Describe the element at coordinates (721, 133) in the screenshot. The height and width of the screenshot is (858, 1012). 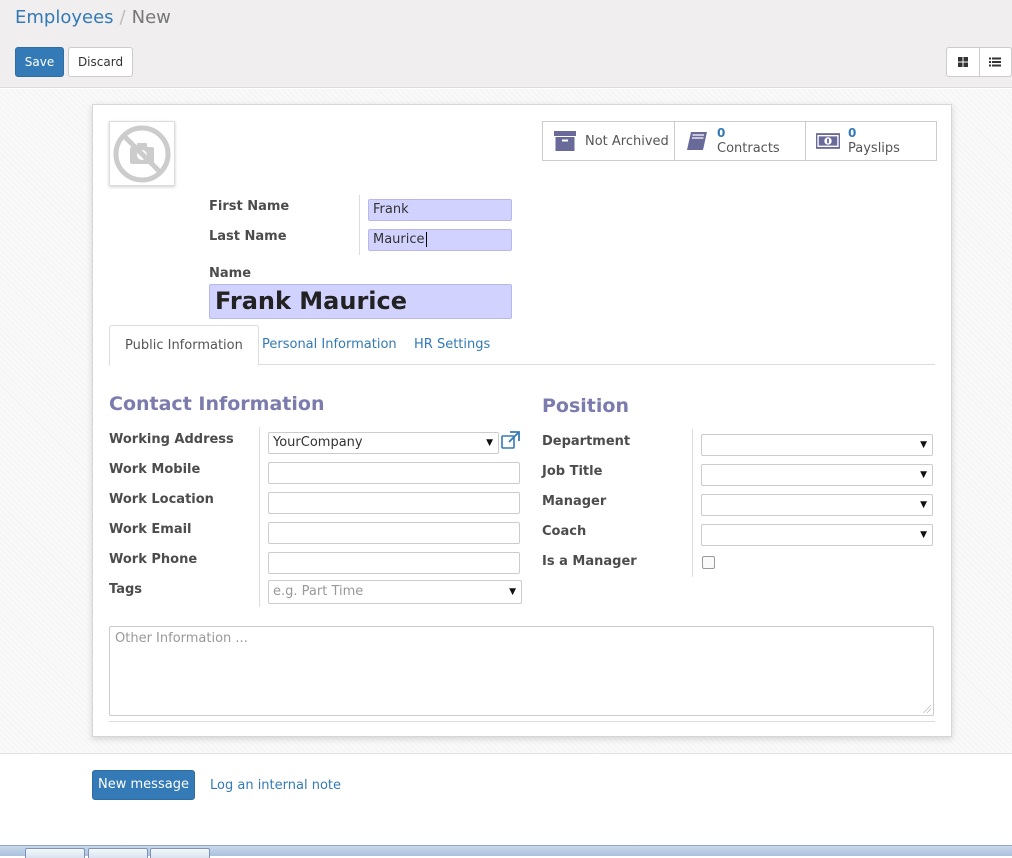
I see `contracts-count: 0` at that location.